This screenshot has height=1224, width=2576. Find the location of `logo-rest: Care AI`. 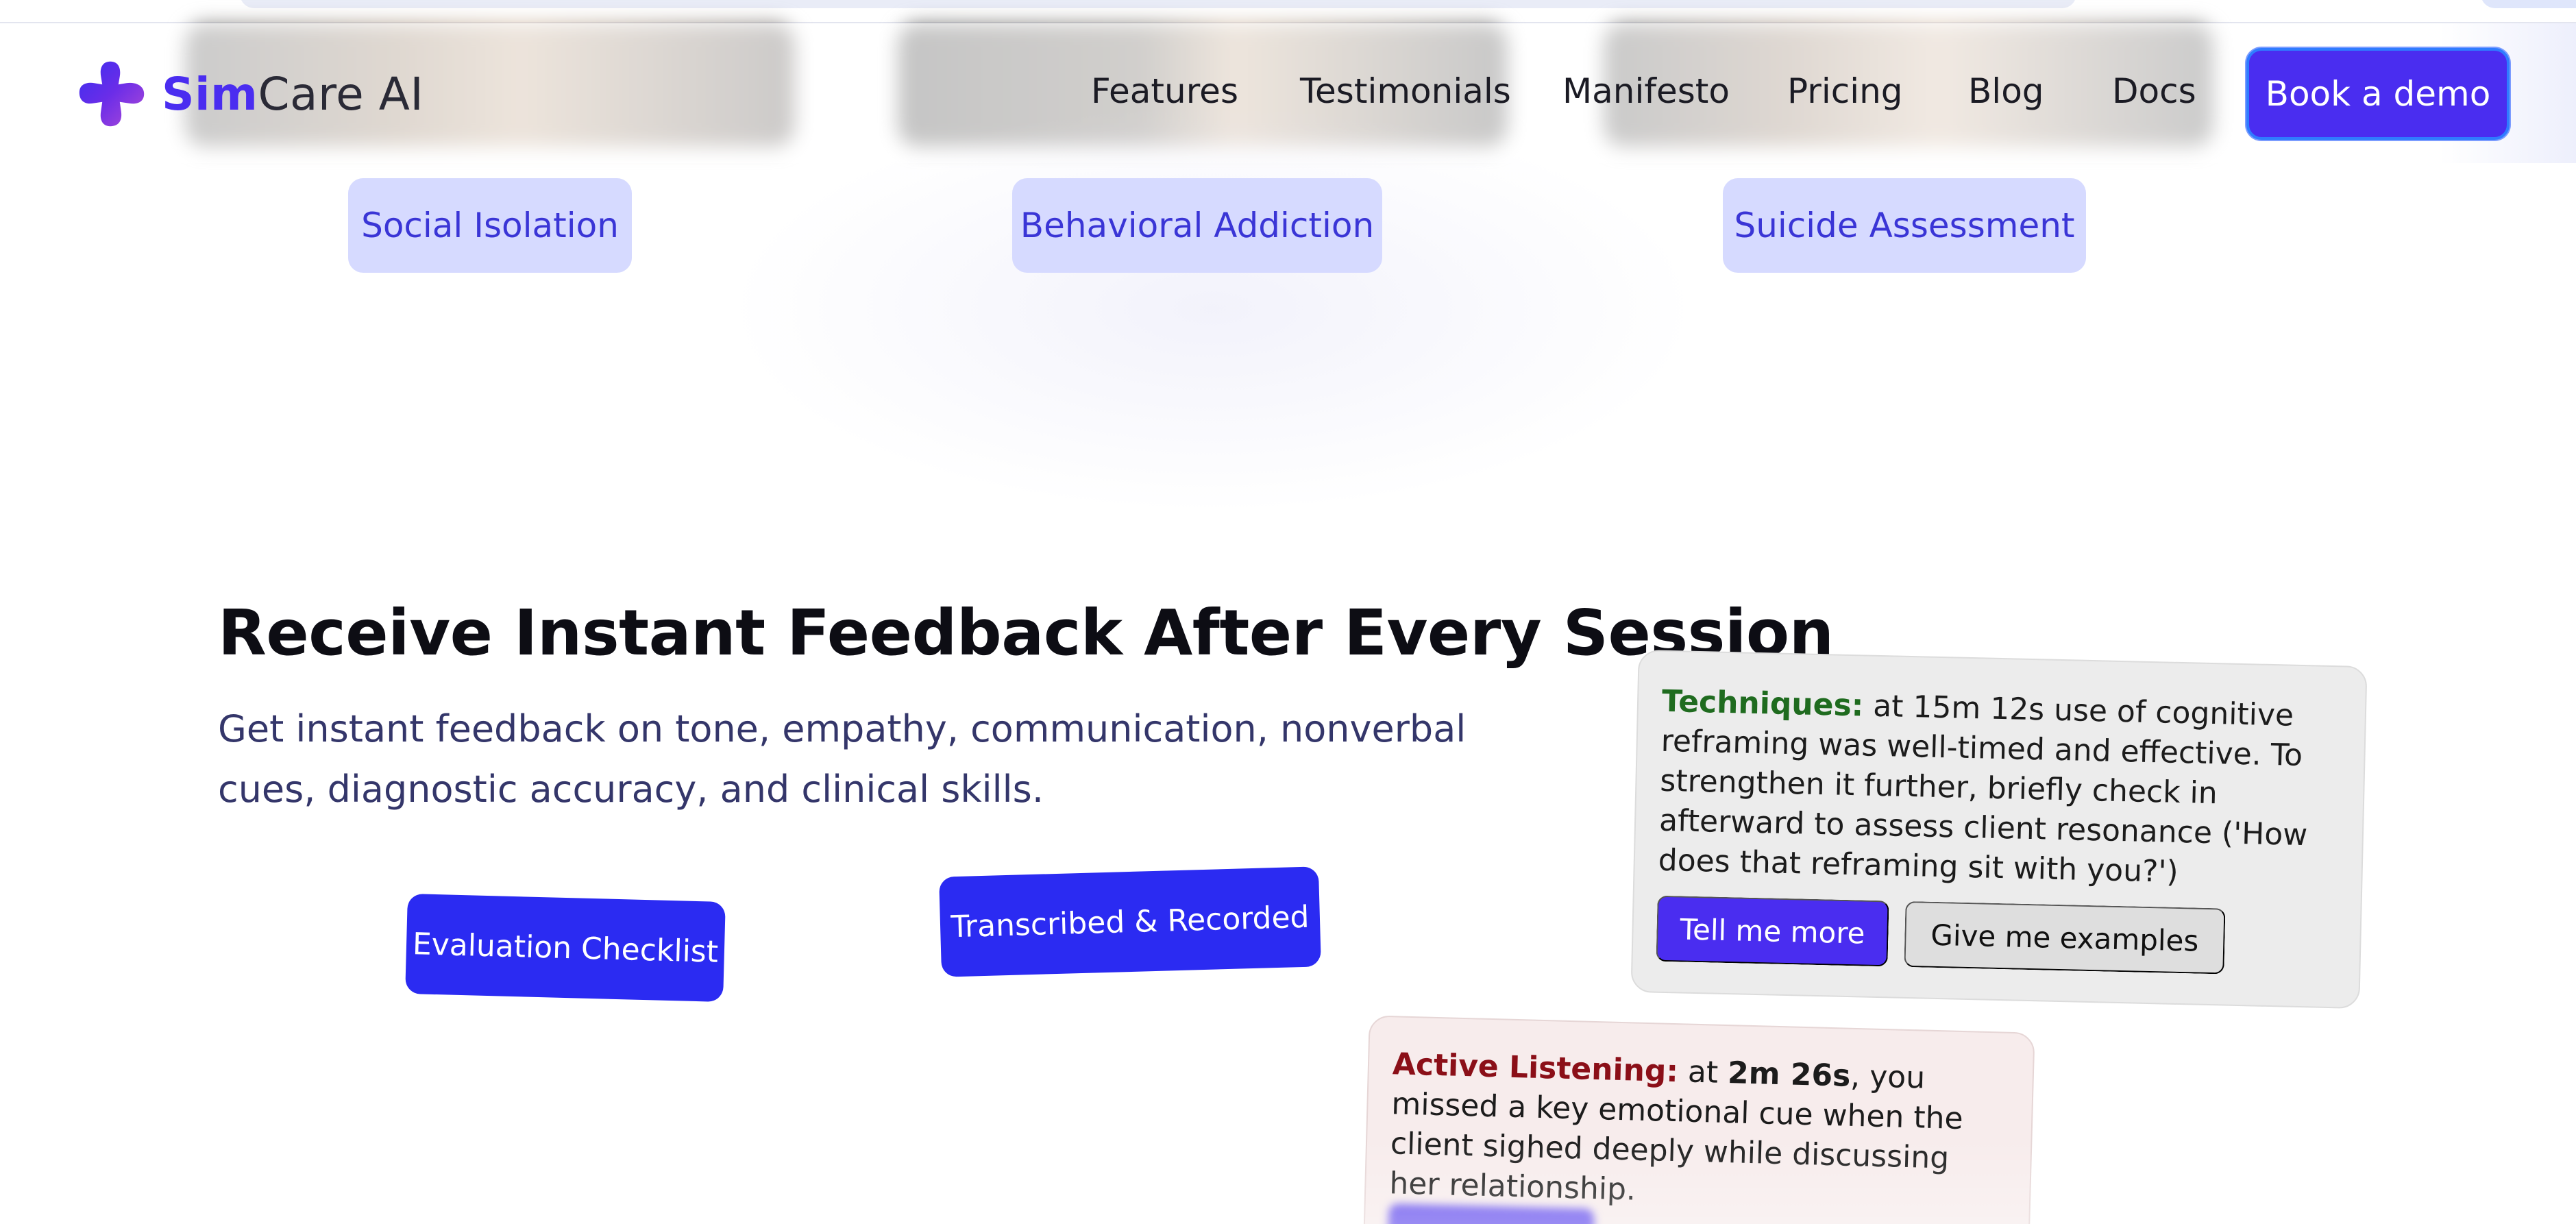

logo-rest: Care AI is located at coordinates (341, 94).